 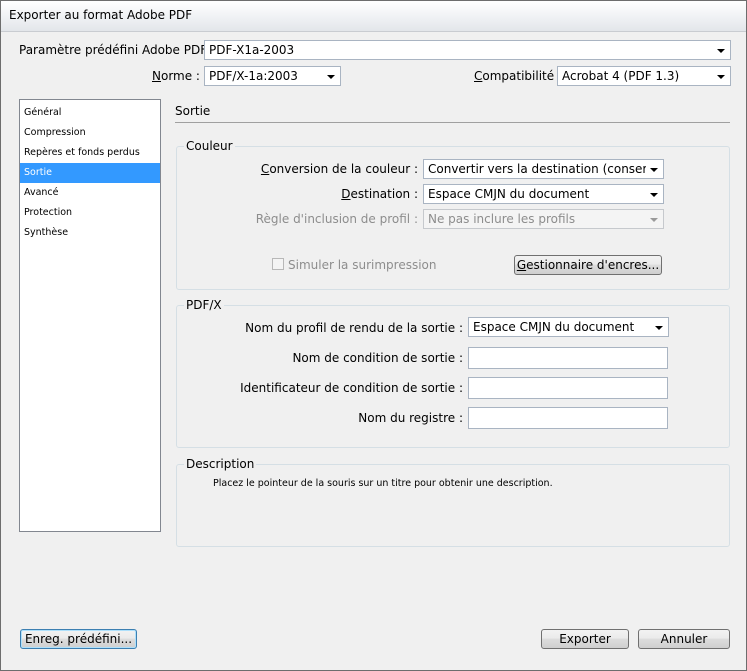 What do you see at coordinates (521, 265) in the screenshot?
I see `encres-mnemonic: G` at bounding box center [521, 265].